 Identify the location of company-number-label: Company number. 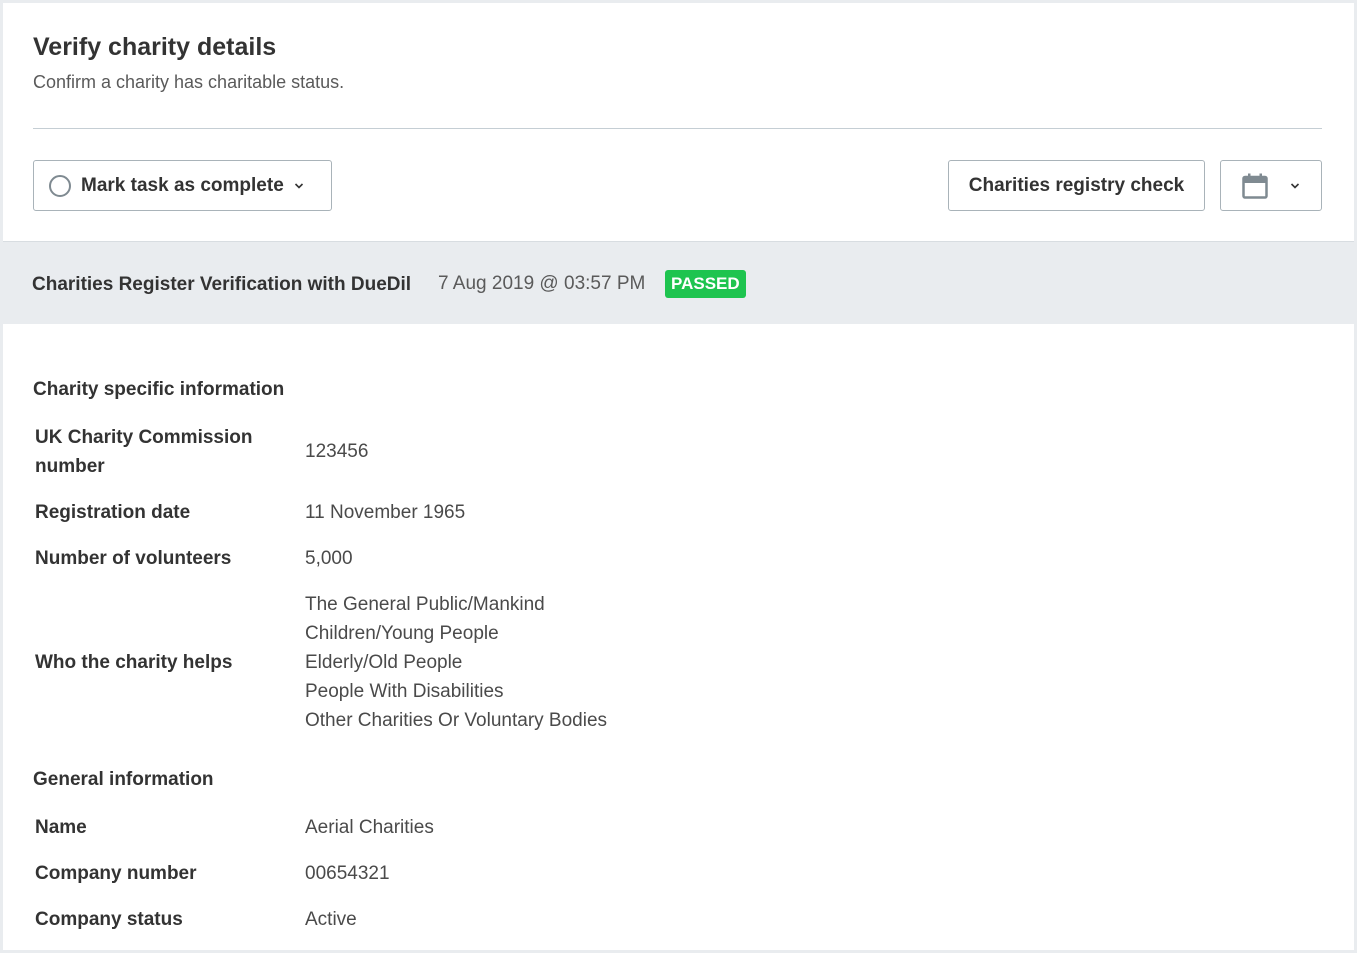
(116, 873).